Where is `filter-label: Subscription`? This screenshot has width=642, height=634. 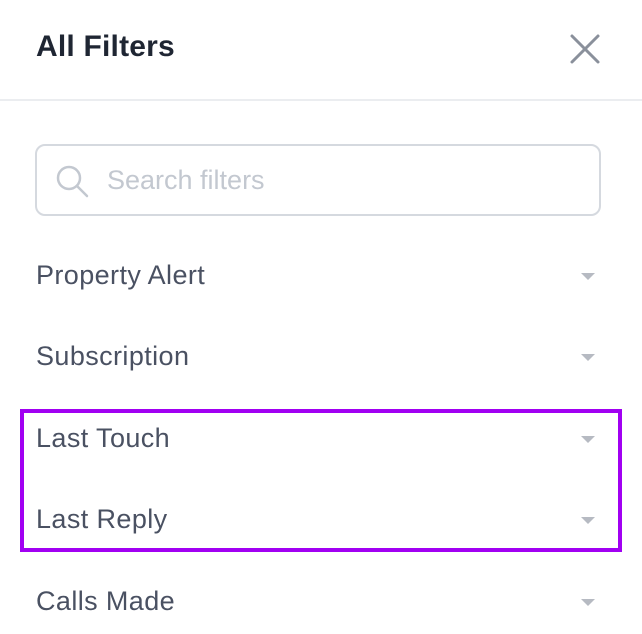 filter-label: Subscription is located at coordinates (113, 356).